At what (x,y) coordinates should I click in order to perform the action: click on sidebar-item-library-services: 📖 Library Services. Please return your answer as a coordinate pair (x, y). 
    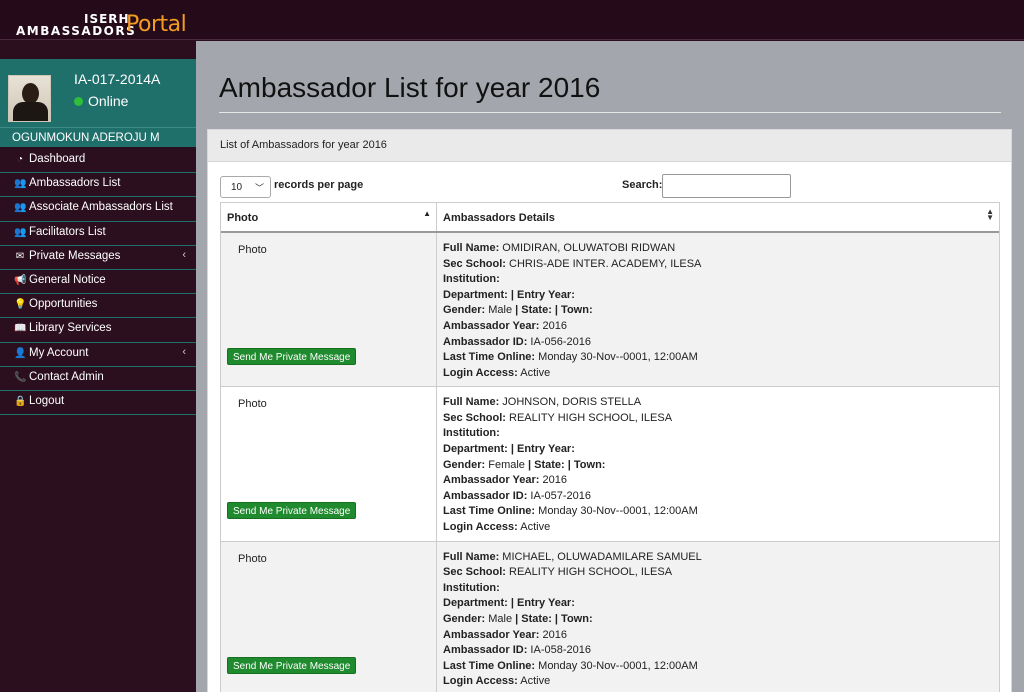
    Looking at the image, I should click on (98, 330).